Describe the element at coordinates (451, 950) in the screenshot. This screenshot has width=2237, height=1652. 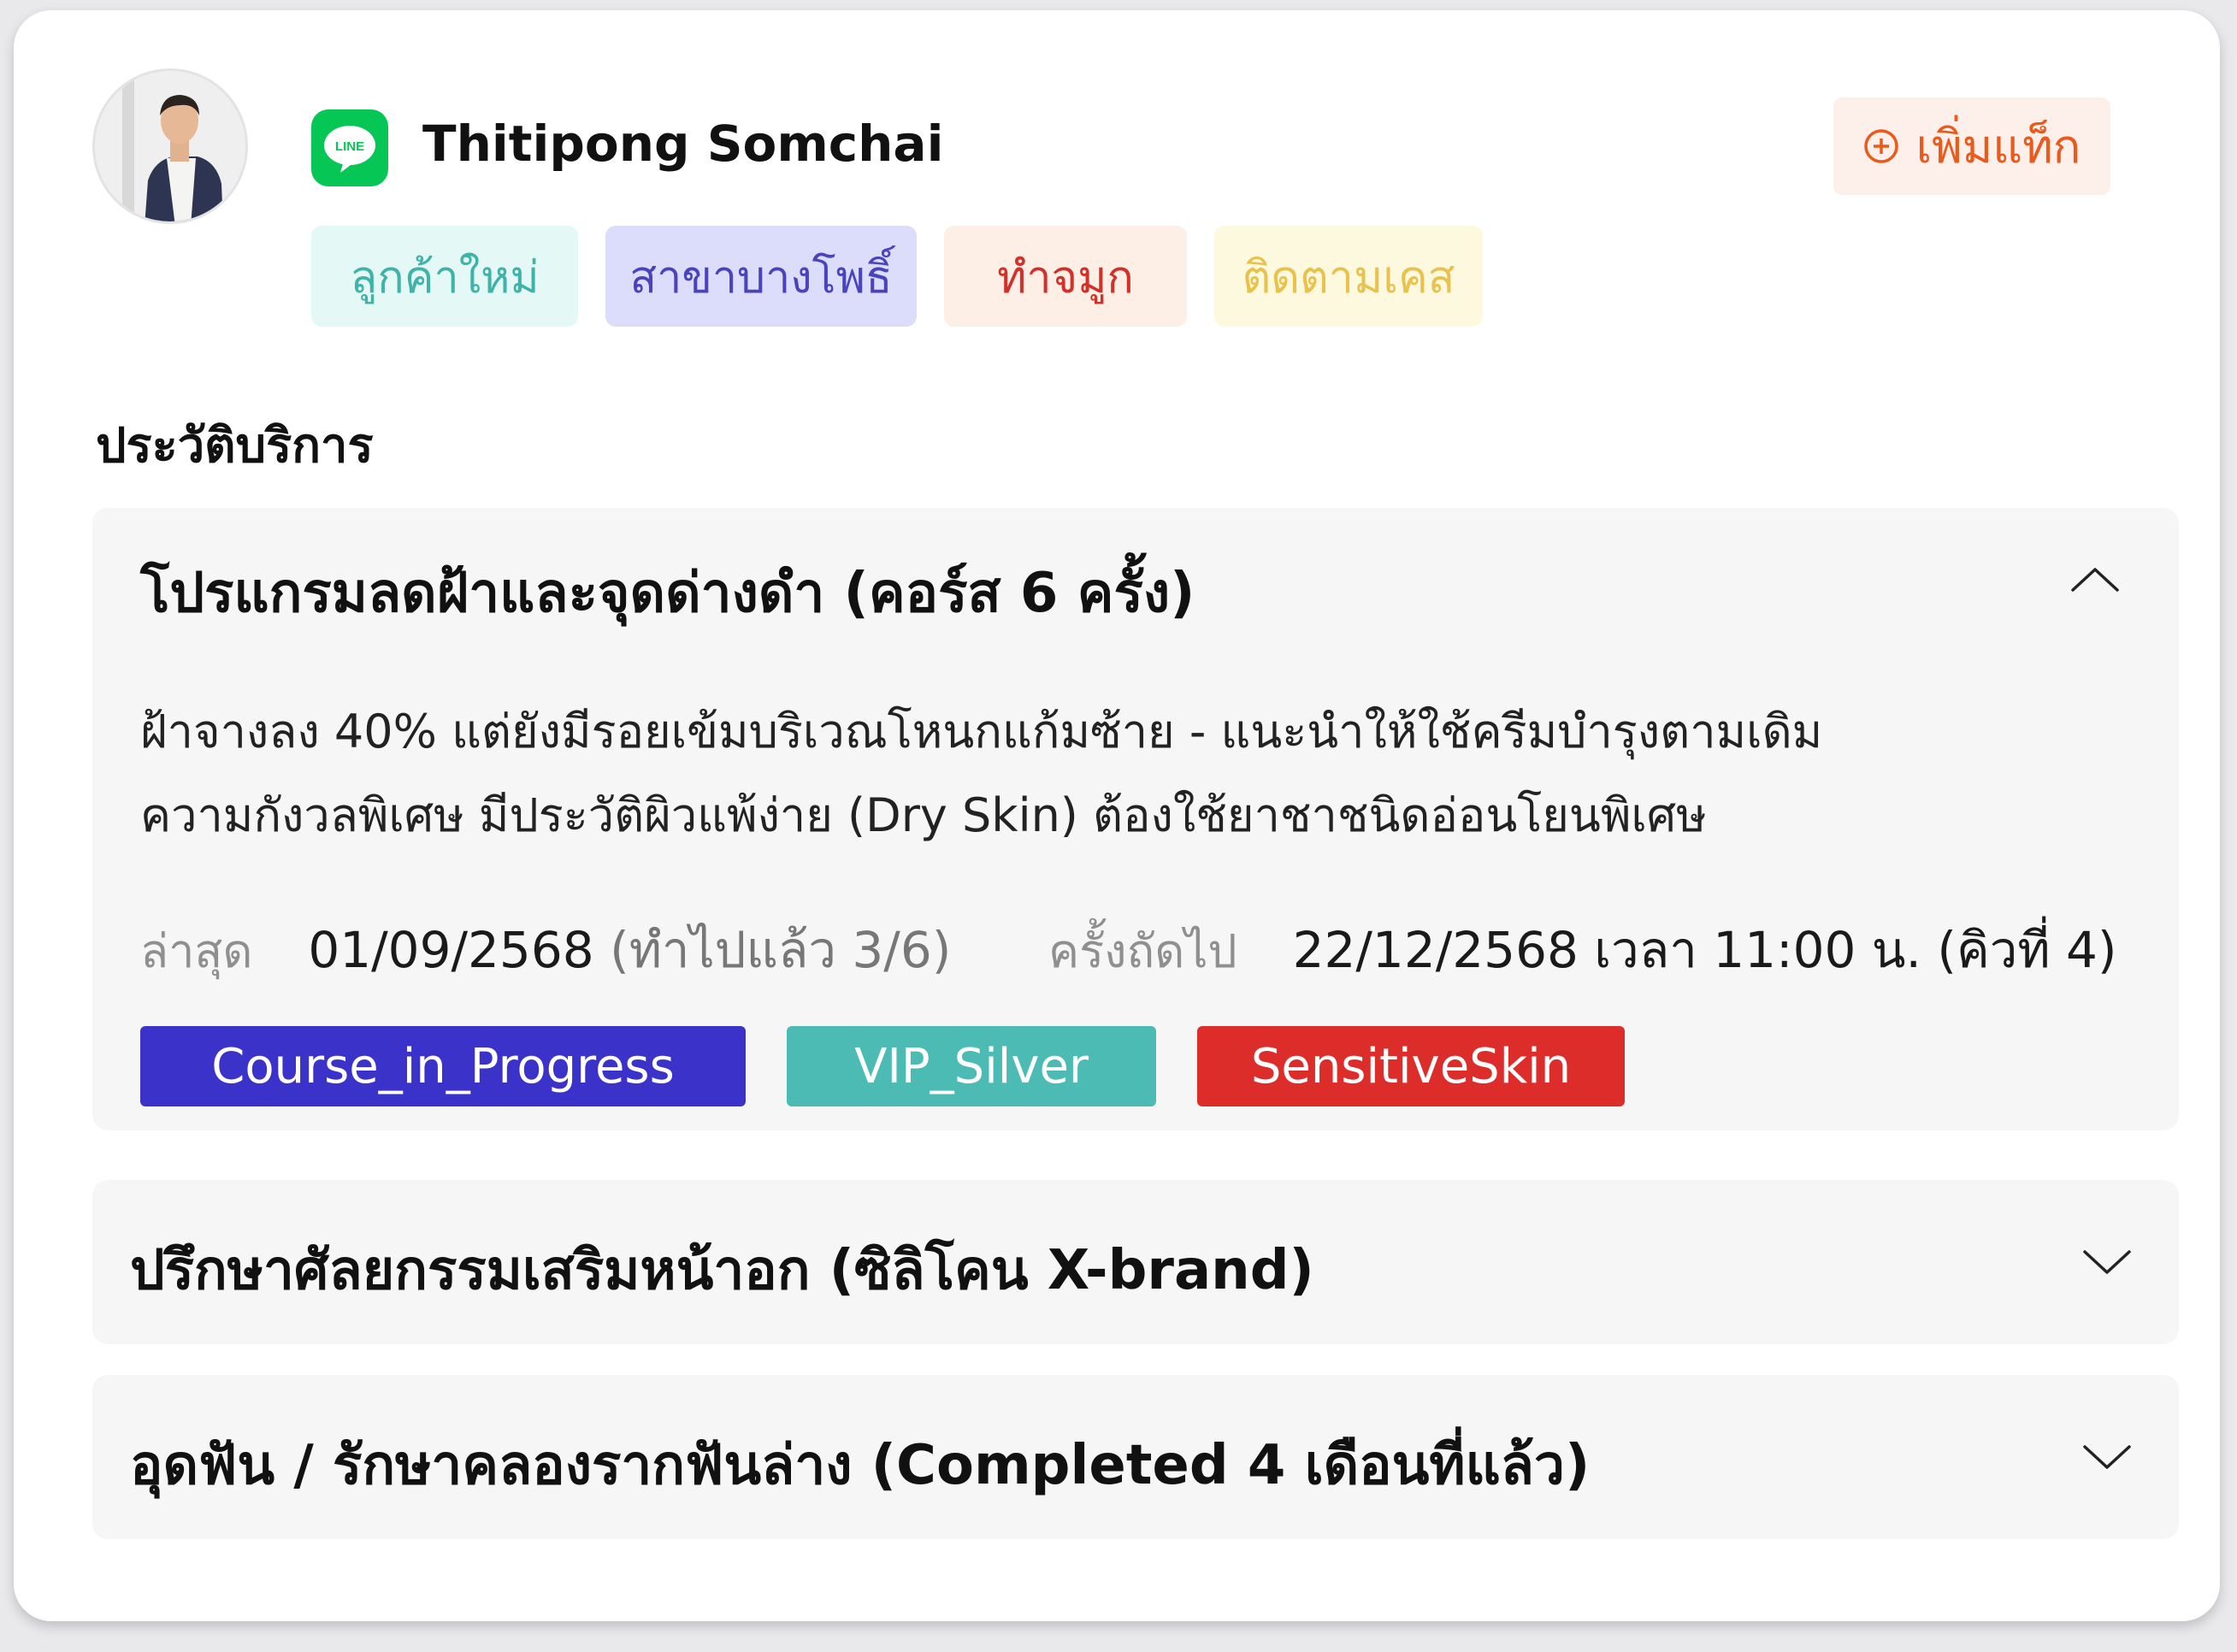
I see `last-visit-date: 01/09/2568` at that location.